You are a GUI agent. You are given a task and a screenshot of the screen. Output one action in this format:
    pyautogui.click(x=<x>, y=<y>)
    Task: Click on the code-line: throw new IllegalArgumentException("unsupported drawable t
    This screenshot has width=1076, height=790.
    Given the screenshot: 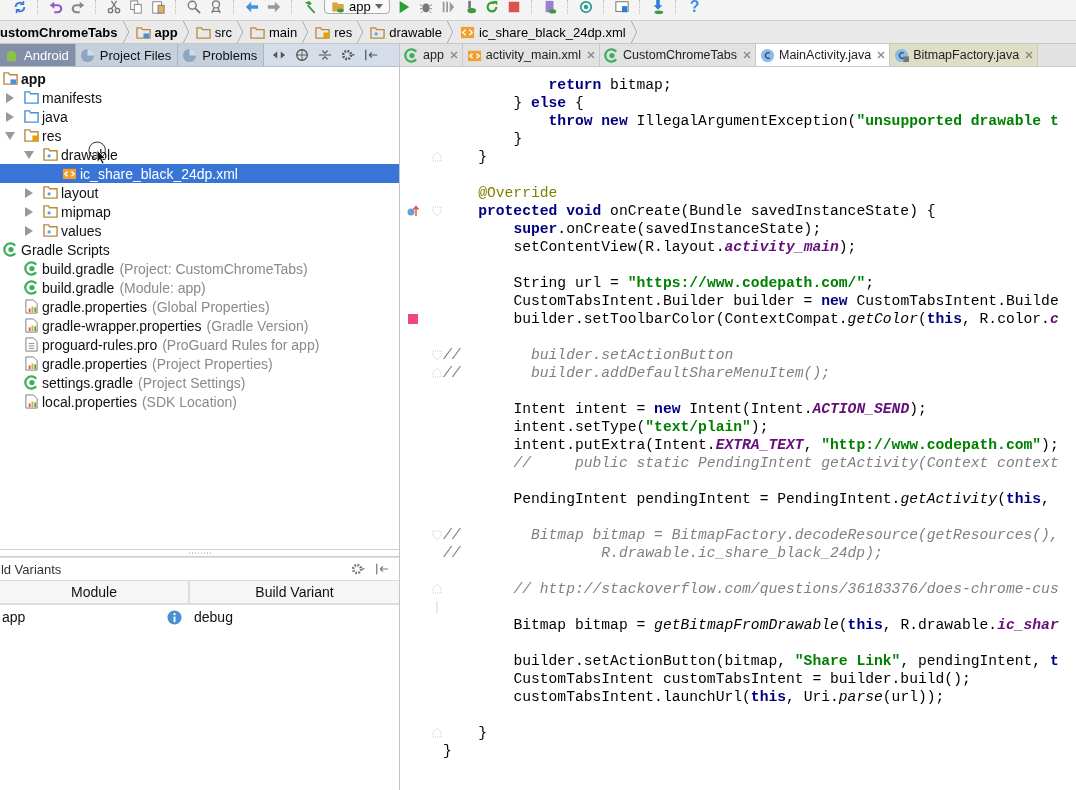 What is the action you would take?
    pyautogui.click(x=803, y=121)
    